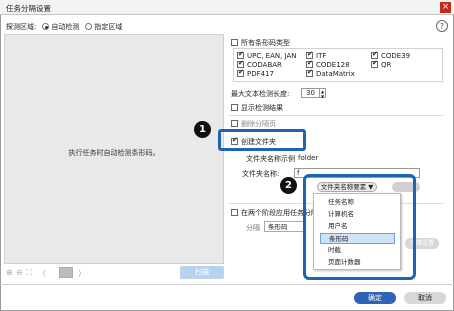 This screenshot has height=311, width=454. I want to click on folder-name-example-label: 文件夹名称示例, so click(270, 159).